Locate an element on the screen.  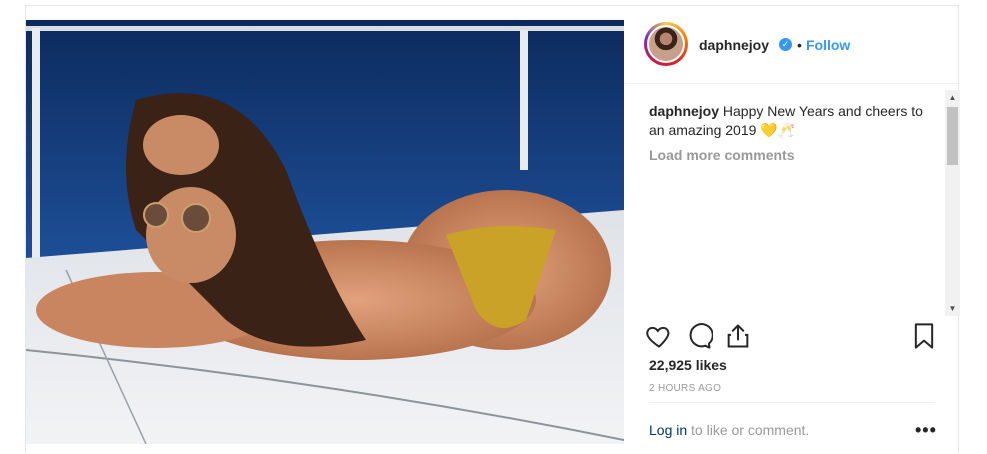
login-prompt: Log in to like or comment. is located at coordinates (729, 430).